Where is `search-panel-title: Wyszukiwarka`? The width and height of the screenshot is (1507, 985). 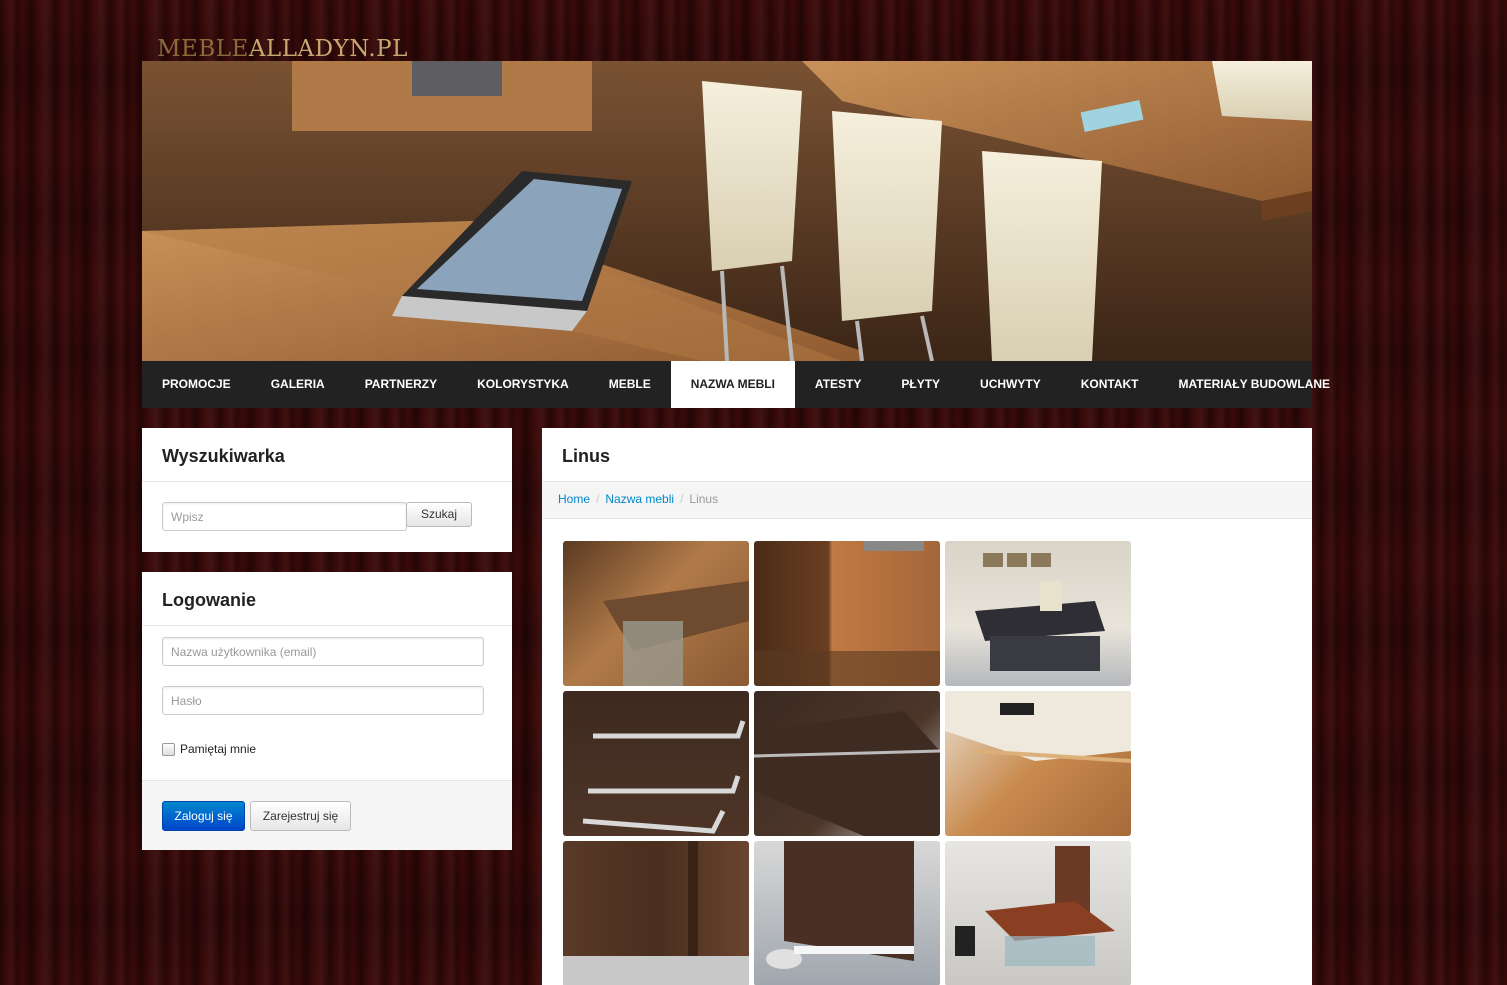
search-panel-title: Wyszukiwarka is located at coordinates (327, 455).